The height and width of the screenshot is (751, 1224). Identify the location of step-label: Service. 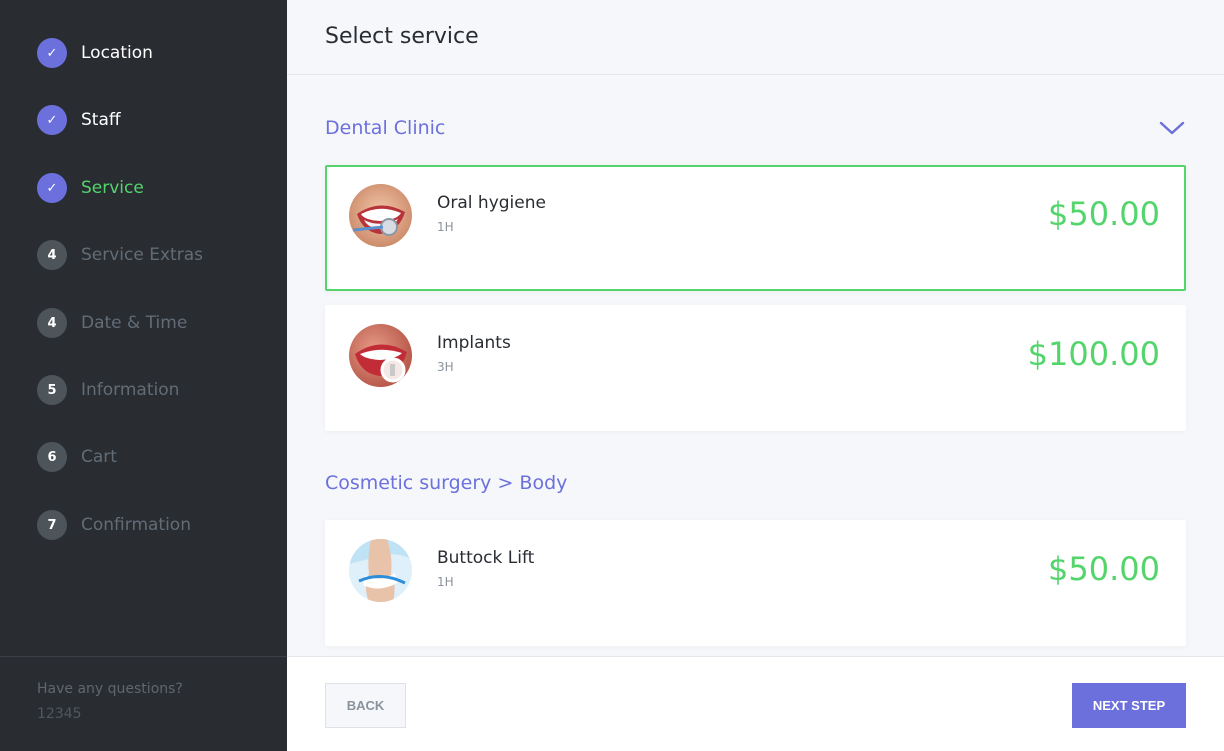
(112, 188).